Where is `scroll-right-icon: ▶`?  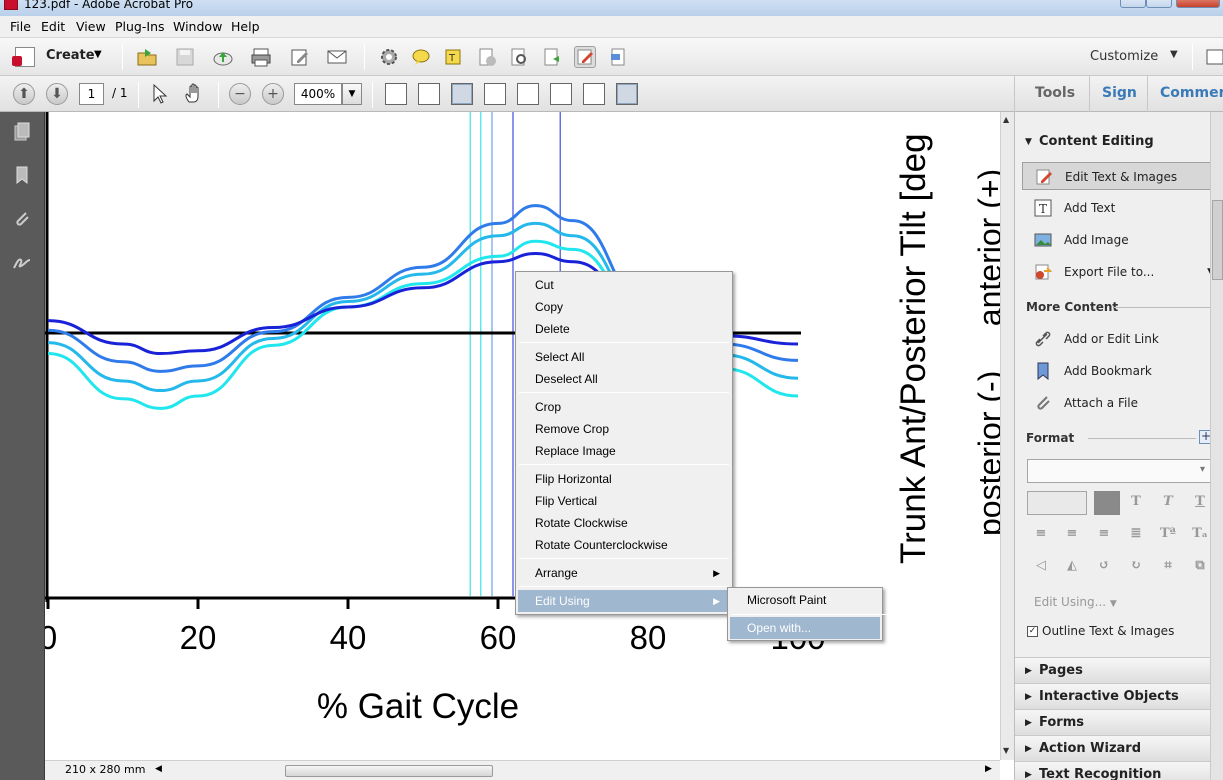
scroll-right-icon: ▶ is located at coordinates (988, 769).